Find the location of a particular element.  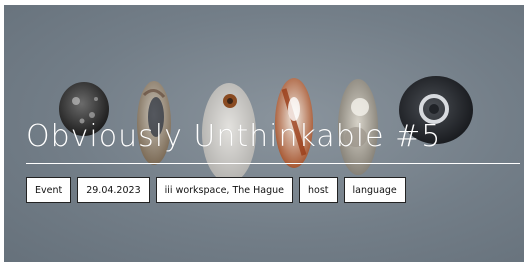

tag-host: host is located at coordinates (318, 190).